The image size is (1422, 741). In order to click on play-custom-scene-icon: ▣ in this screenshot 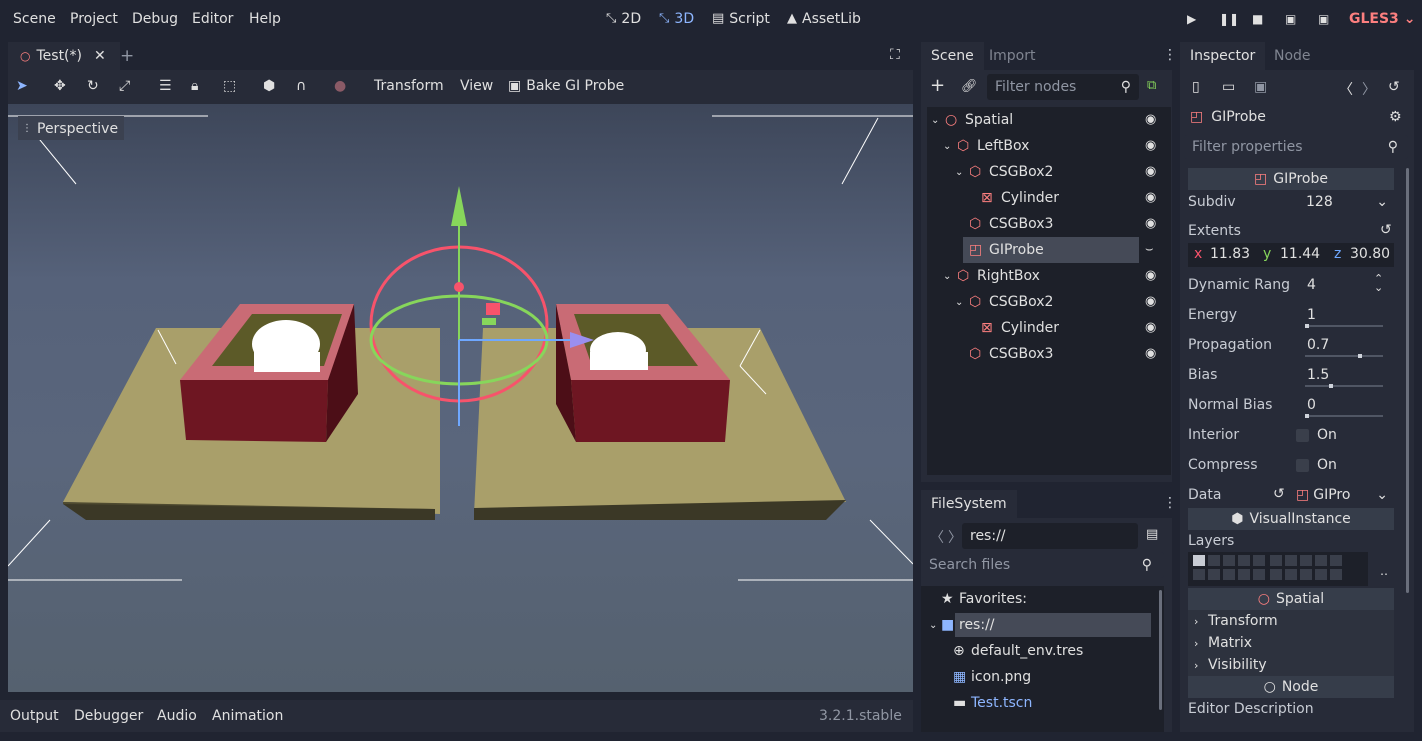, I will do `click(1323, 19)`.